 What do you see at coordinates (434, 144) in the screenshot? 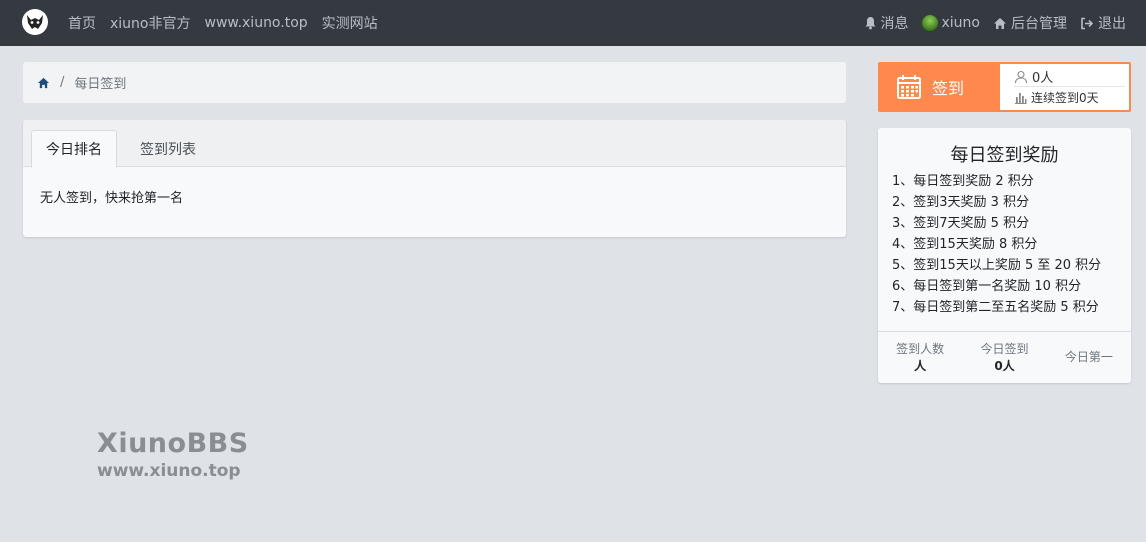
I see `tabs-header: 今日排名 签到列表` at bounding box center [434, 144].